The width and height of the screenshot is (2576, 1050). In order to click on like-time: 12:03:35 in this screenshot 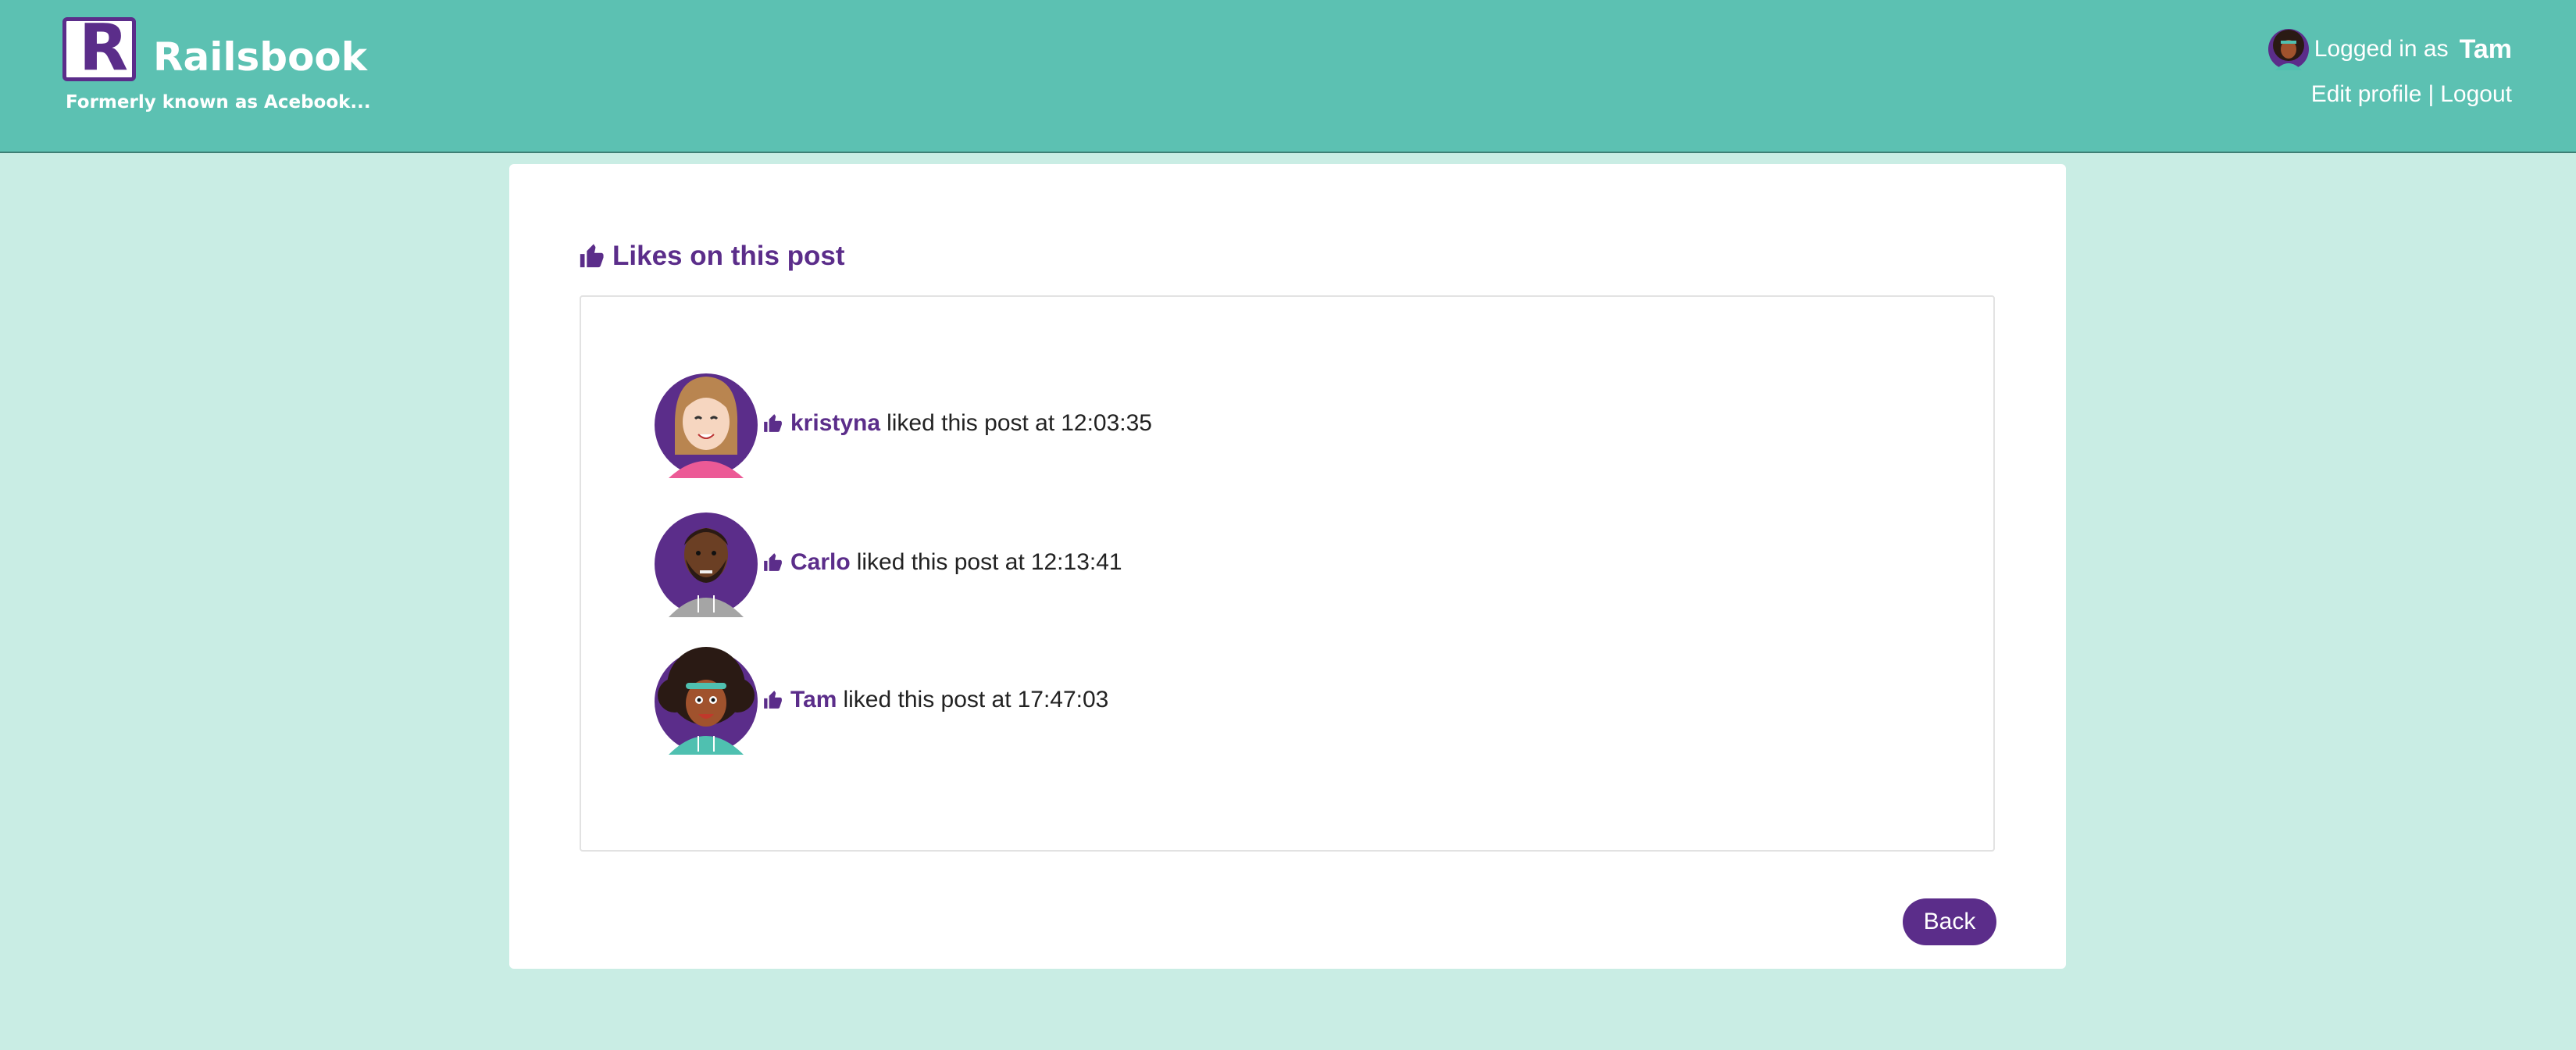, I will do `click(1106, 423)`.